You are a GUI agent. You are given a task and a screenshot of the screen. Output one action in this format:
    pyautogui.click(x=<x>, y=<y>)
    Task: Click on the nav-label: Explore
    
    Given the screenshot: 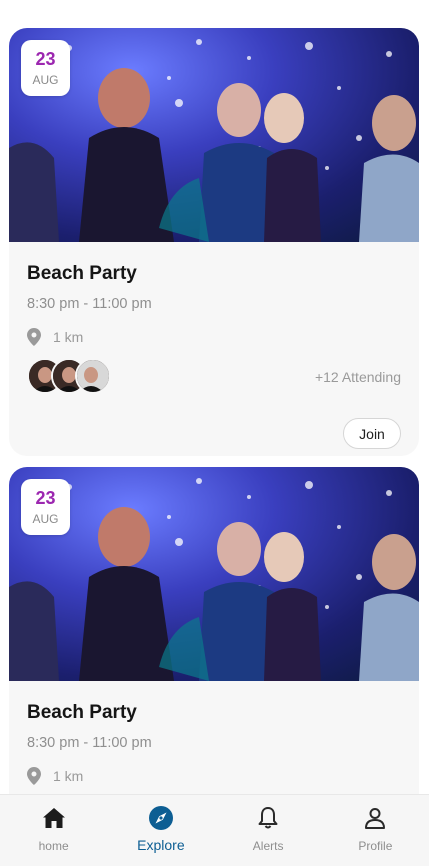 What is the action you would take?
    pyautogui.click(x=161, y=845)
    